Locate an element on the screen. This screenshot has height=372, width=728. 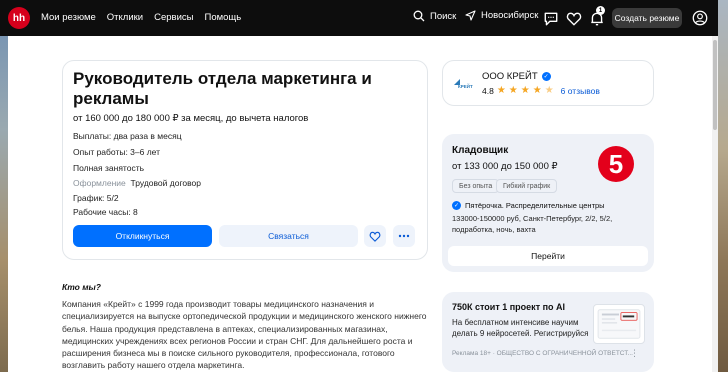
go-button: Перейти is located at coordinates (548, 256).